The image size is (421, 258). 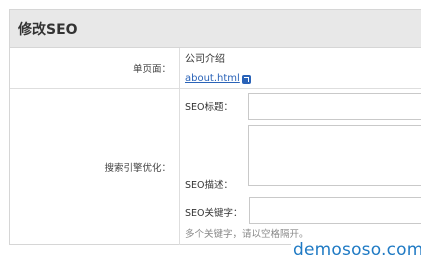 I want to click on page-link: about.html, so click(x=218, y=79).